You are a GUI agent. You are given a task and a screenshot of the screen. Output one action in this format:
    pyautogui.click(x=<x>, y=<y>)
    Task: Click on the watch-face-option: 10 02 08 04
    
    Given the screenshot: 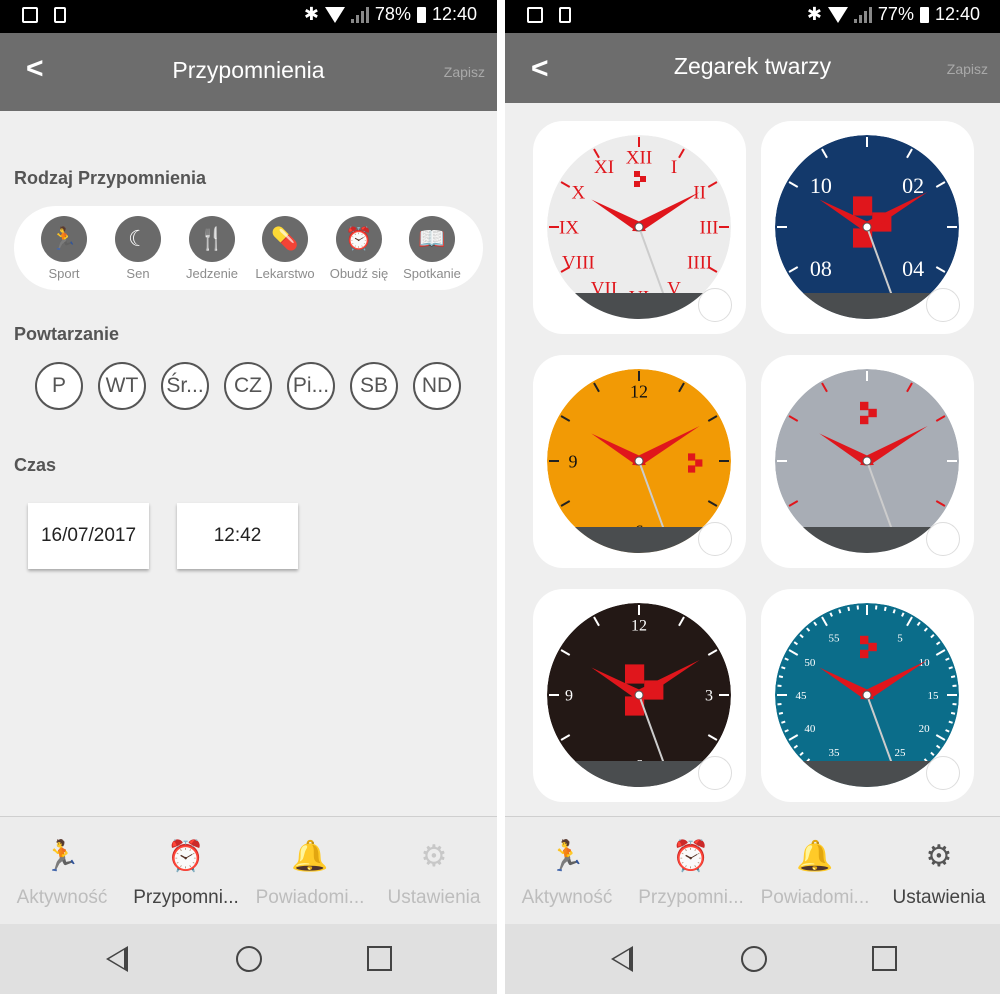 What is the action you would take?
    pyautogui.click(x=867, y=227)
    